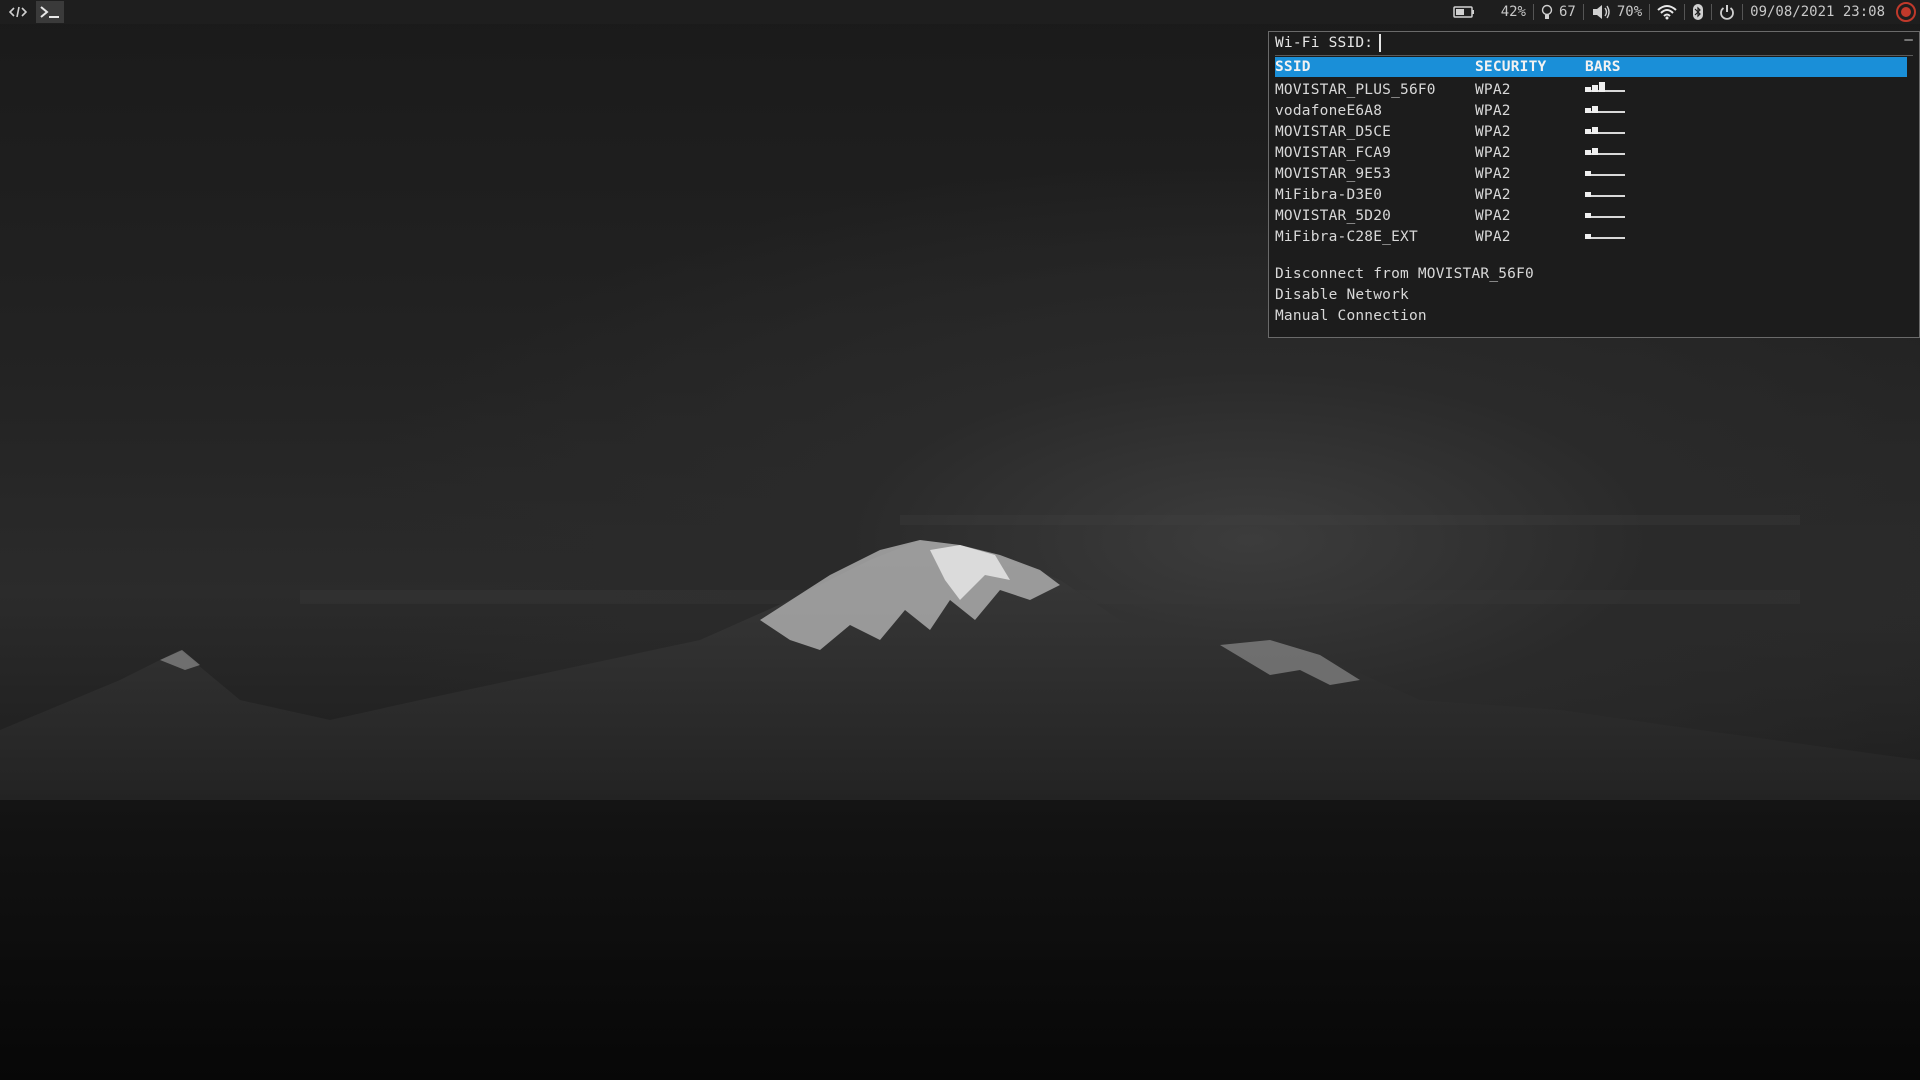 Image resolution: width=1920 pixels, height=1080 pixels. I want to click on bars-column-header: BARS, so click(1603, 67).